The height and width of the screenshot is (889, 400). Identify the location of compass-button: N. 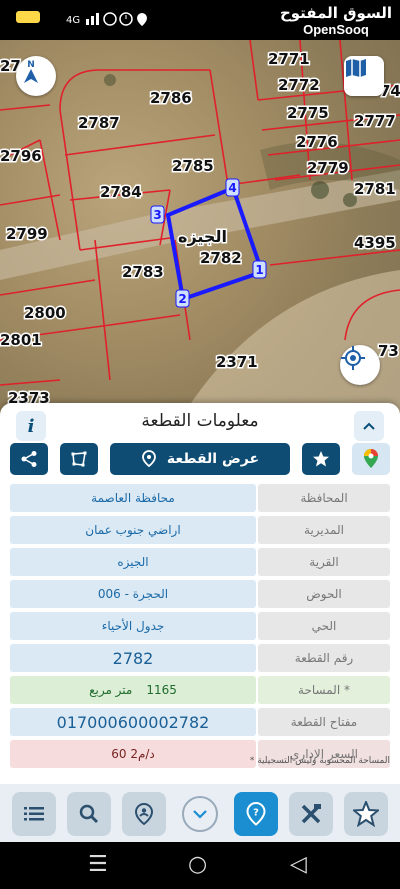
(36, 76).